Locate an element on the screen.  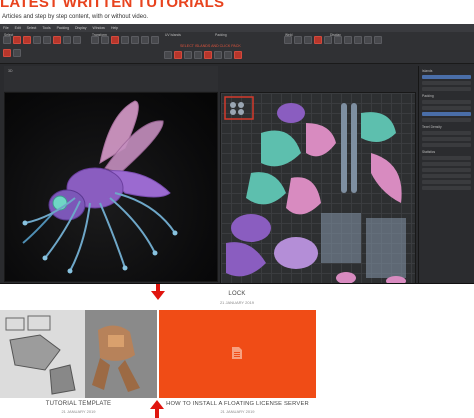
menu-item: Window is located at coordinates (98, 28).